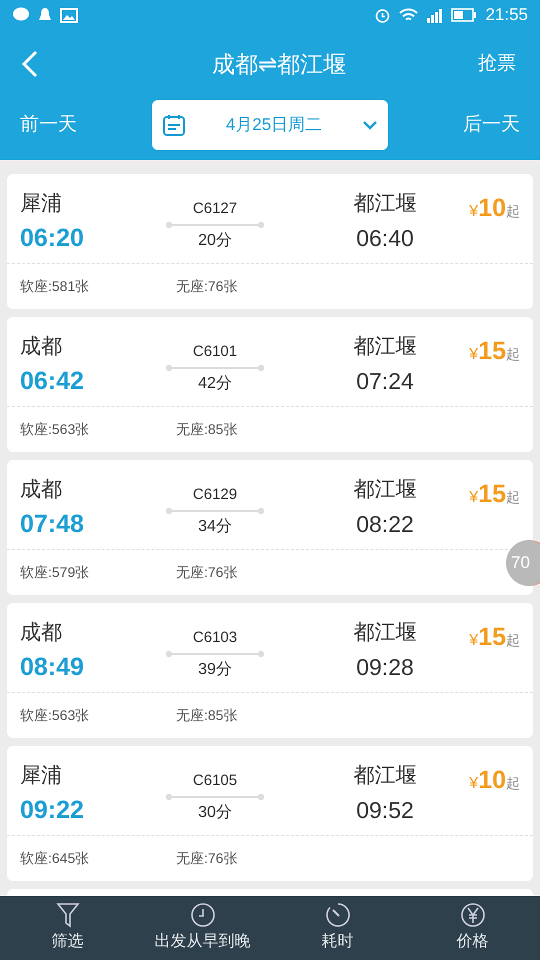  Describe the element at coordinates (215, 670) in the screenshot. I see `trip-duration: 39分` at that location.